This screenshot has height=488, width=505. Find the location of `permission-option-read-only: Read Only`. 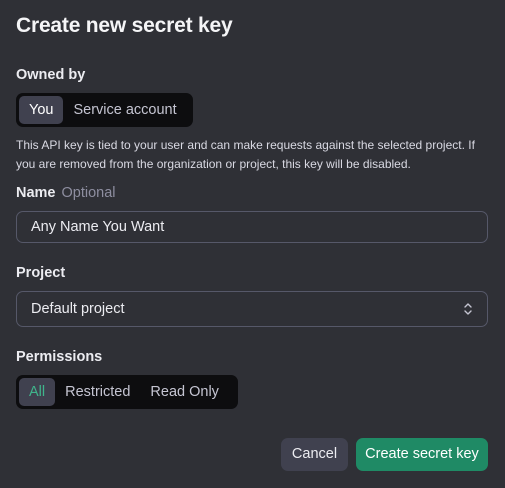

permission-option-read-only: Read Only is located at coordinates (184, 392).